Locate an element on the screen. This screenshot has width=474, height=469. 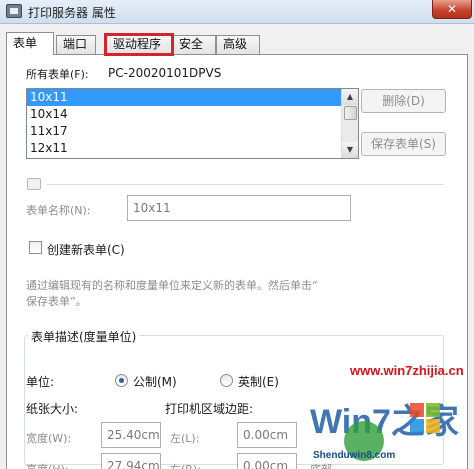
left-margin-label: 左(L): is located at coordinates (185, 438).